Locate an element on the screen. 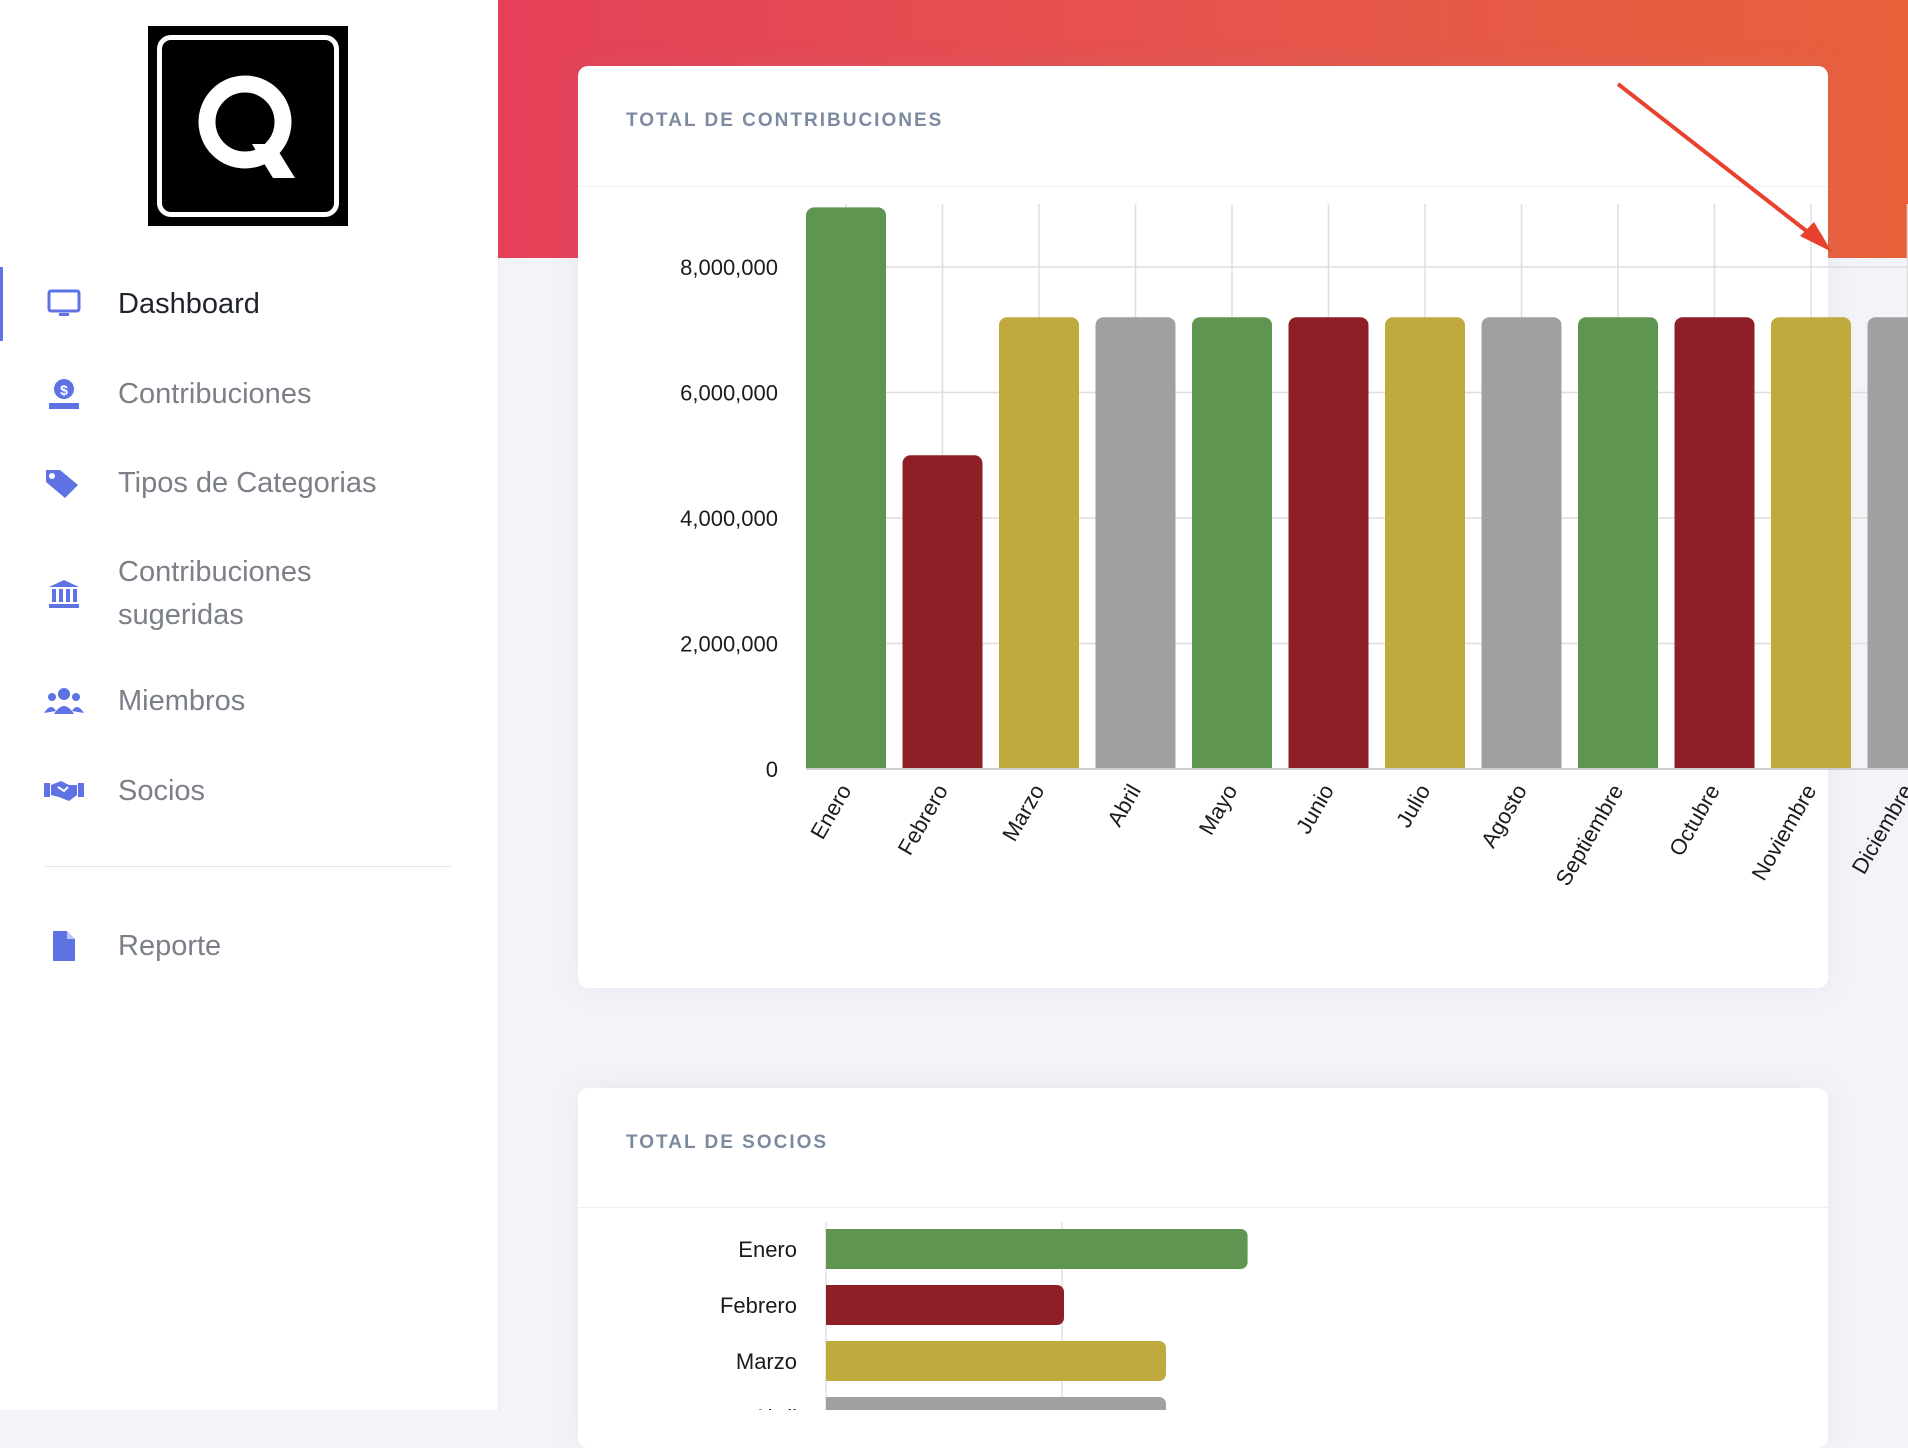 The width and height of the screenshot is (1908, 1448). sidebar-item-label: Contribuciones is located at coordinates (214, 394).